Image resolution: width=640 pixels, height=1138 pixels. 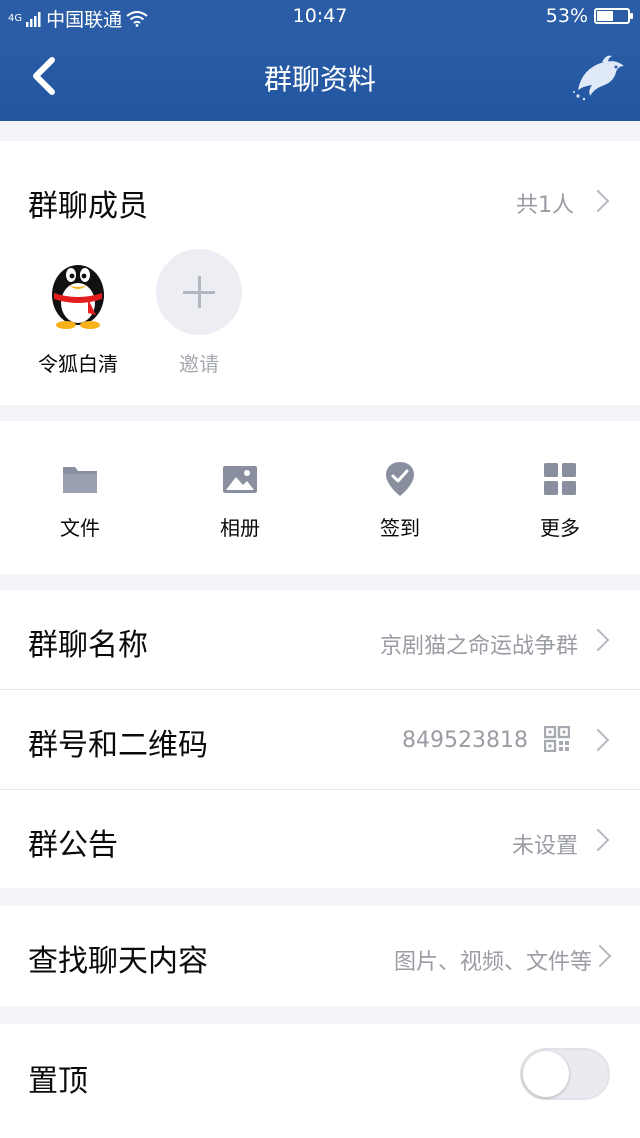 I want to click on row-announcement: 群公告 未设置, so click(x=320, y=839).